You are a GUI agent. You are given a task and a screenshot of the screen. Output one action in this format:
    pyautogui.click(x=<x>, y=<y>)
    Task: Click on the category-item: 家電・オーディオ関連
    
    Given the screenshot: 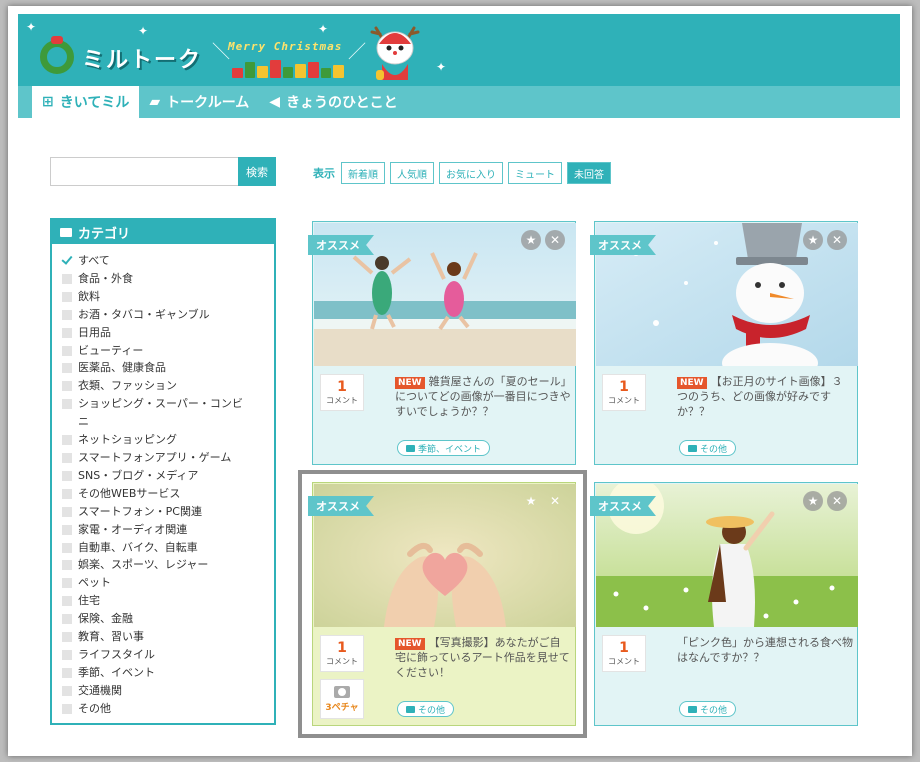 What is the action you would take?
    pyautogui.click(x=168, y=530)
    